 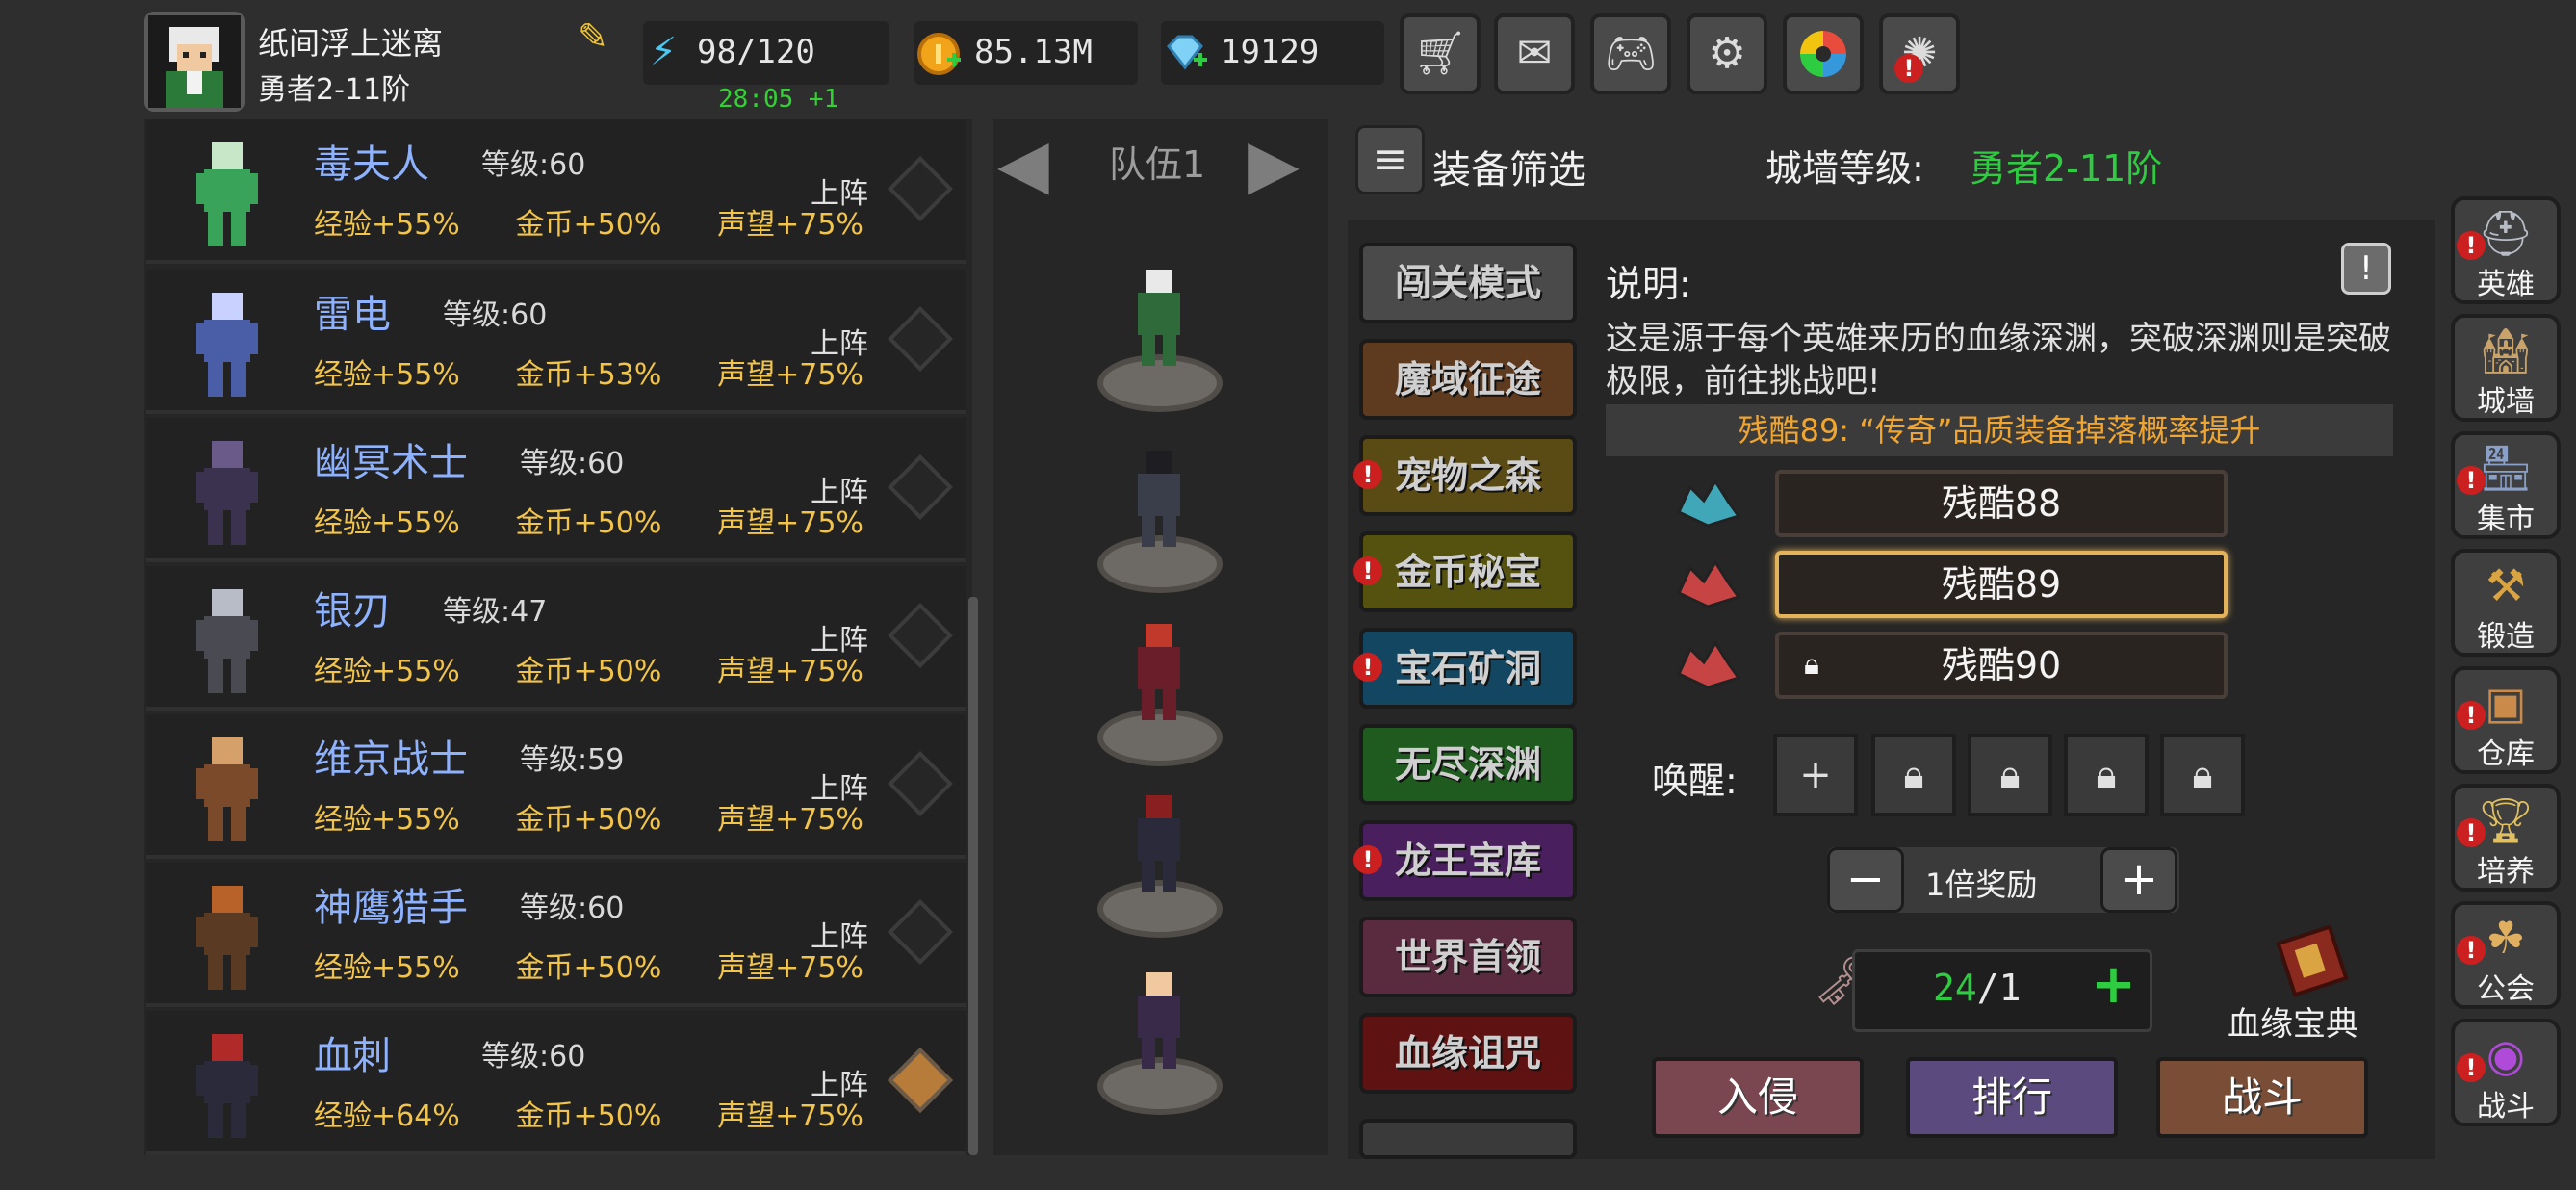 I want to click on nav-label: 锻造, so click(x=2506, y=637).